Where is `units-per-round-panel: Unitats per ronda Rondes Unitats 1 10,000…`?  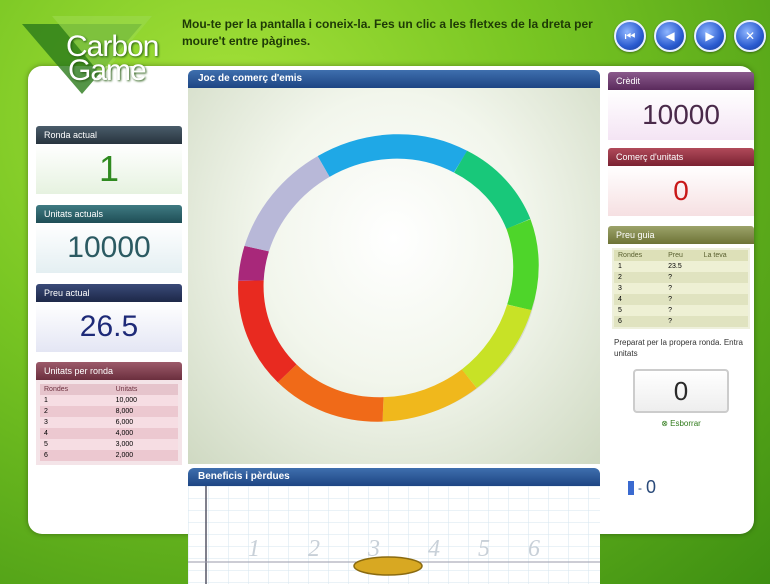 units-per-round-panel: Unitats per ronda Rondes Unitats 1 10,000… is located at coordinates (109, 413).